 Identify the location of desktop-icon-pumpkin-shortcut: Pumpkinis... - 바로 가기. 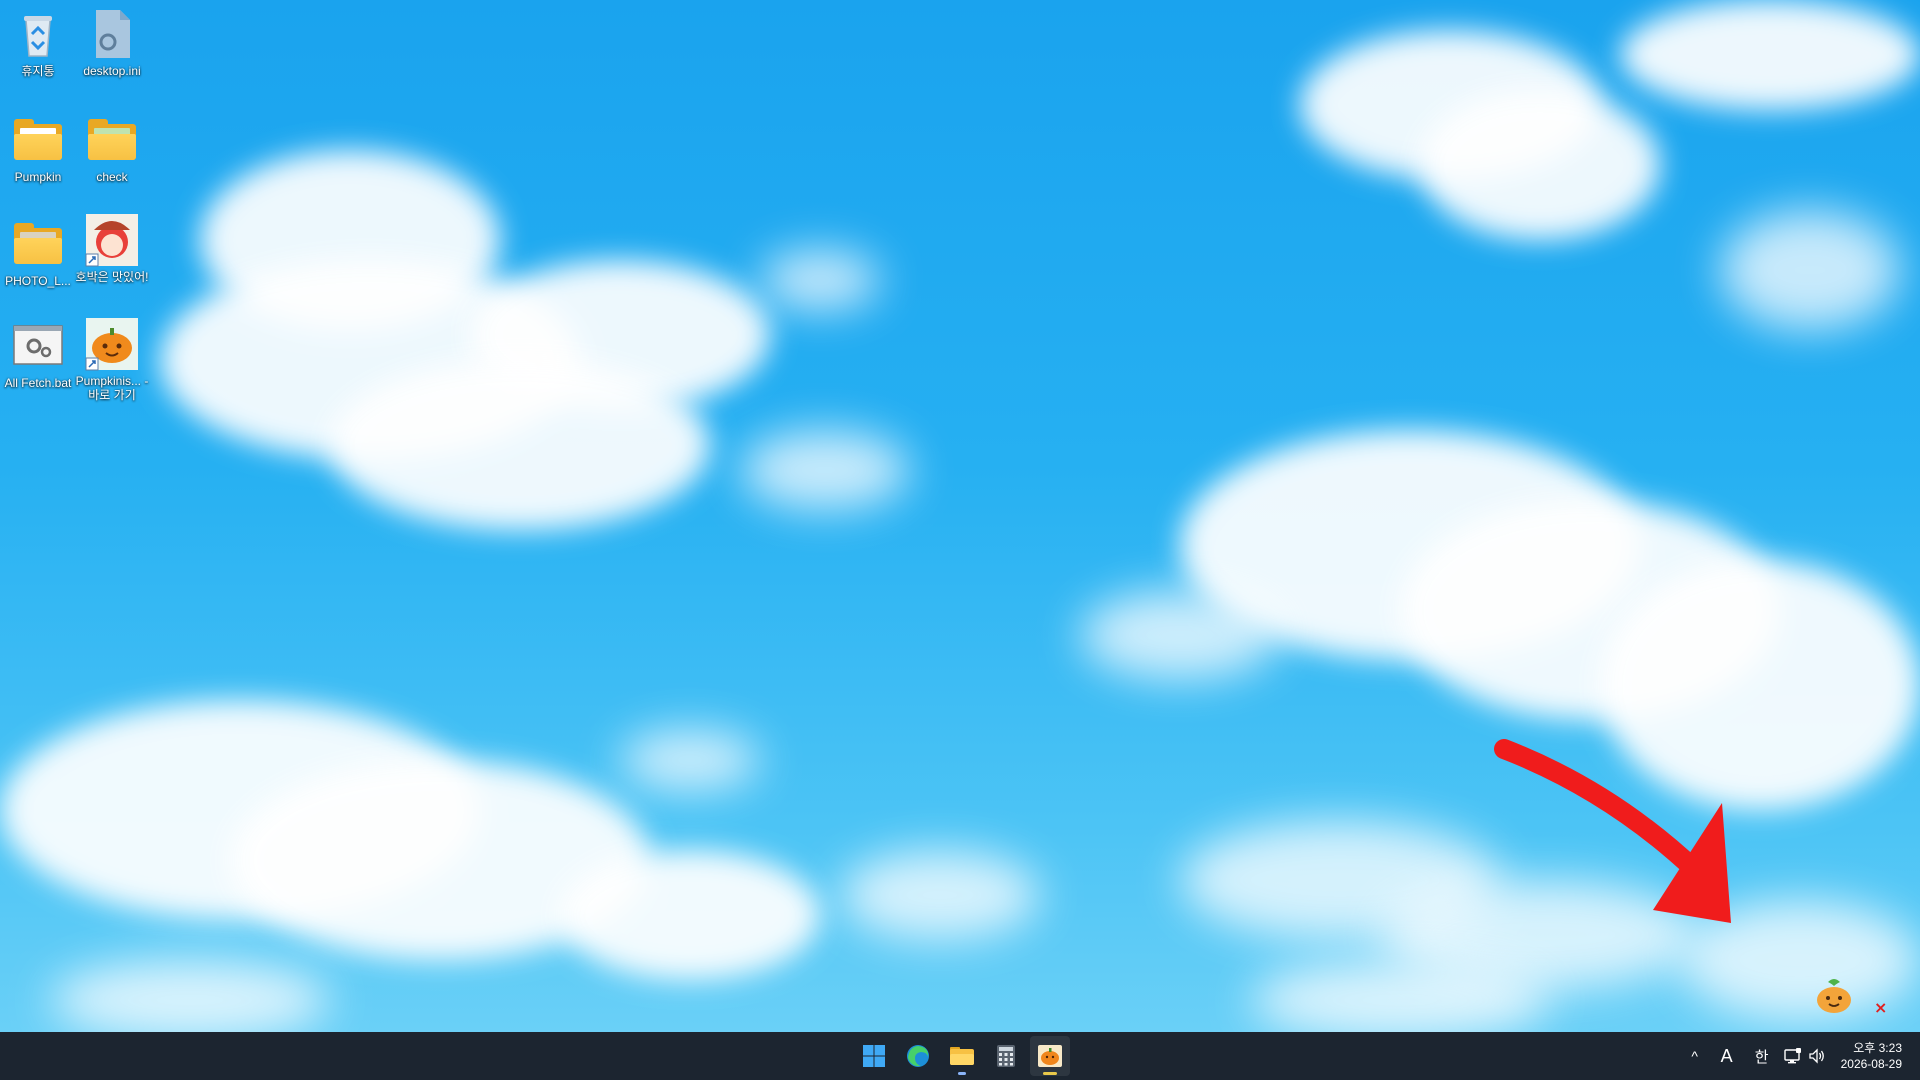
(112, 359).